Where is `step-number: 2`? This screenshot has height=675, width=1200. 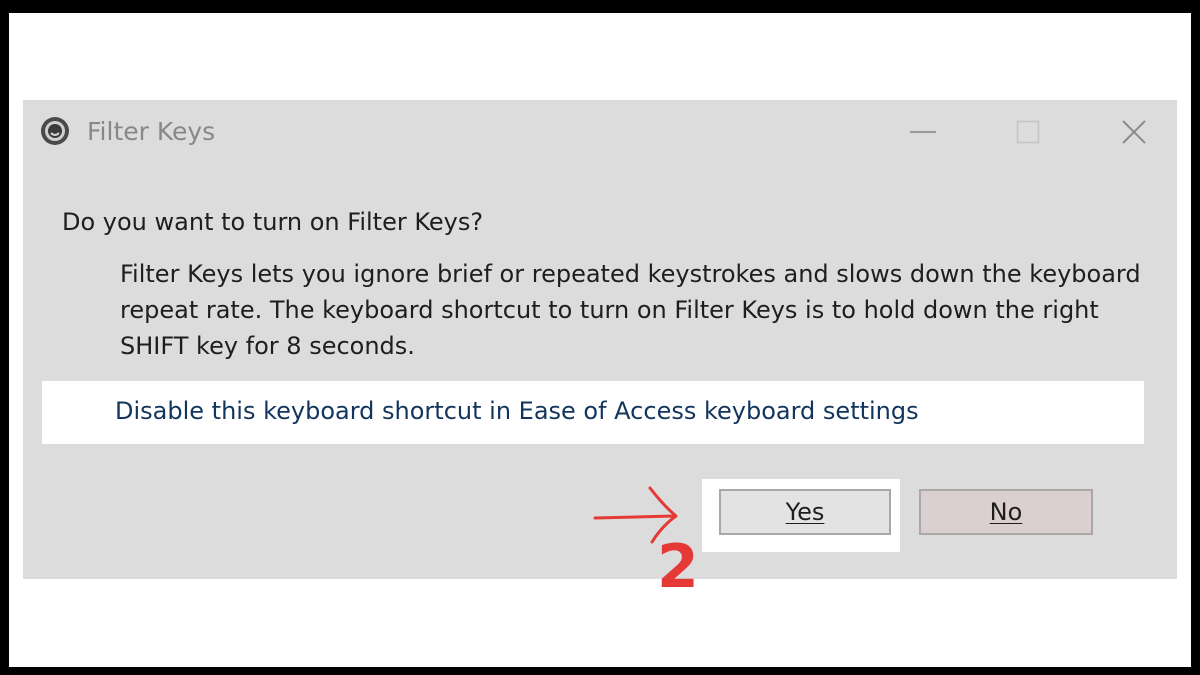
step-number: 2 is located at coordinates (678, 567).